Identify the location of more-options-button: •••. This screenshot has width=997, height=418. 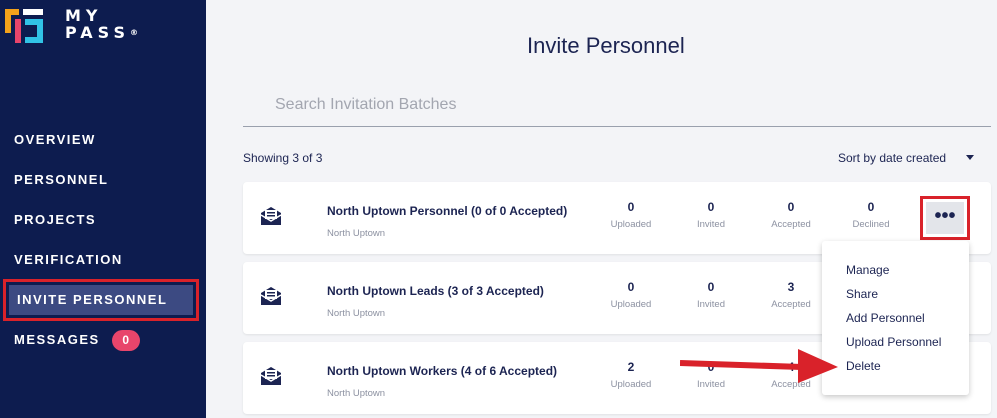
(945, 218).